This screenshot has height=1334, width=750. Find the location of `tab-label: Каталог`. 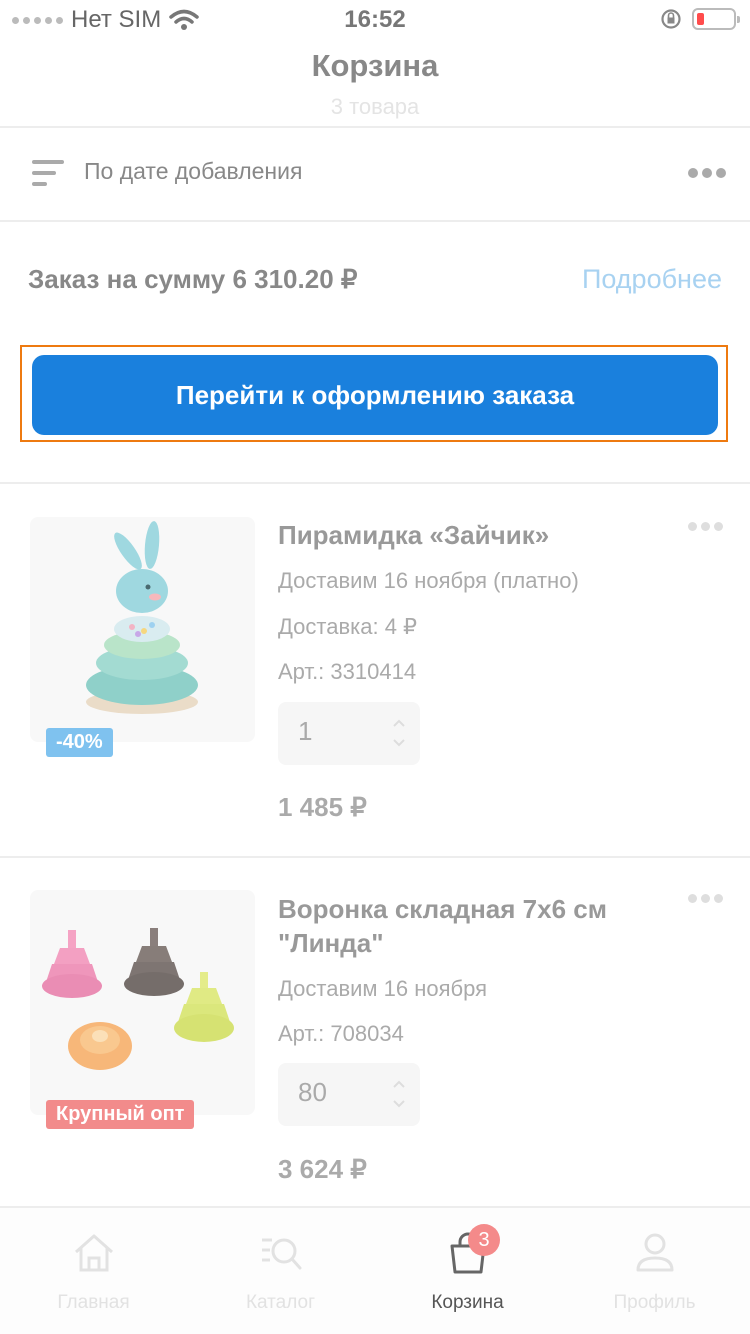

tab-label: Каталог is located at coordinates (280, 1302).